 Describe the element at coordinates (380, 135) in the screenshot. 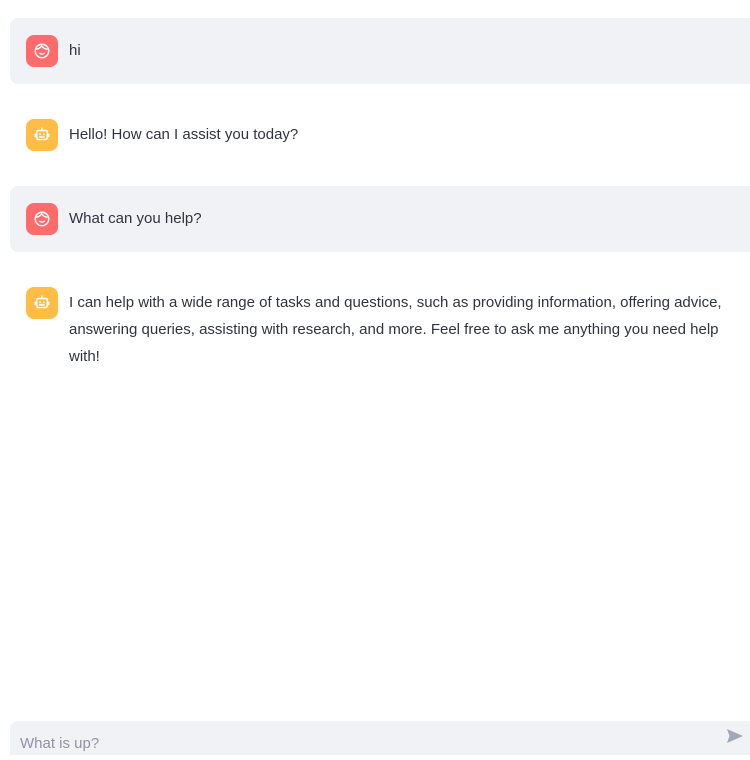

I see `chat-message-assistant: Hello! How can I assist you today?` at that location.